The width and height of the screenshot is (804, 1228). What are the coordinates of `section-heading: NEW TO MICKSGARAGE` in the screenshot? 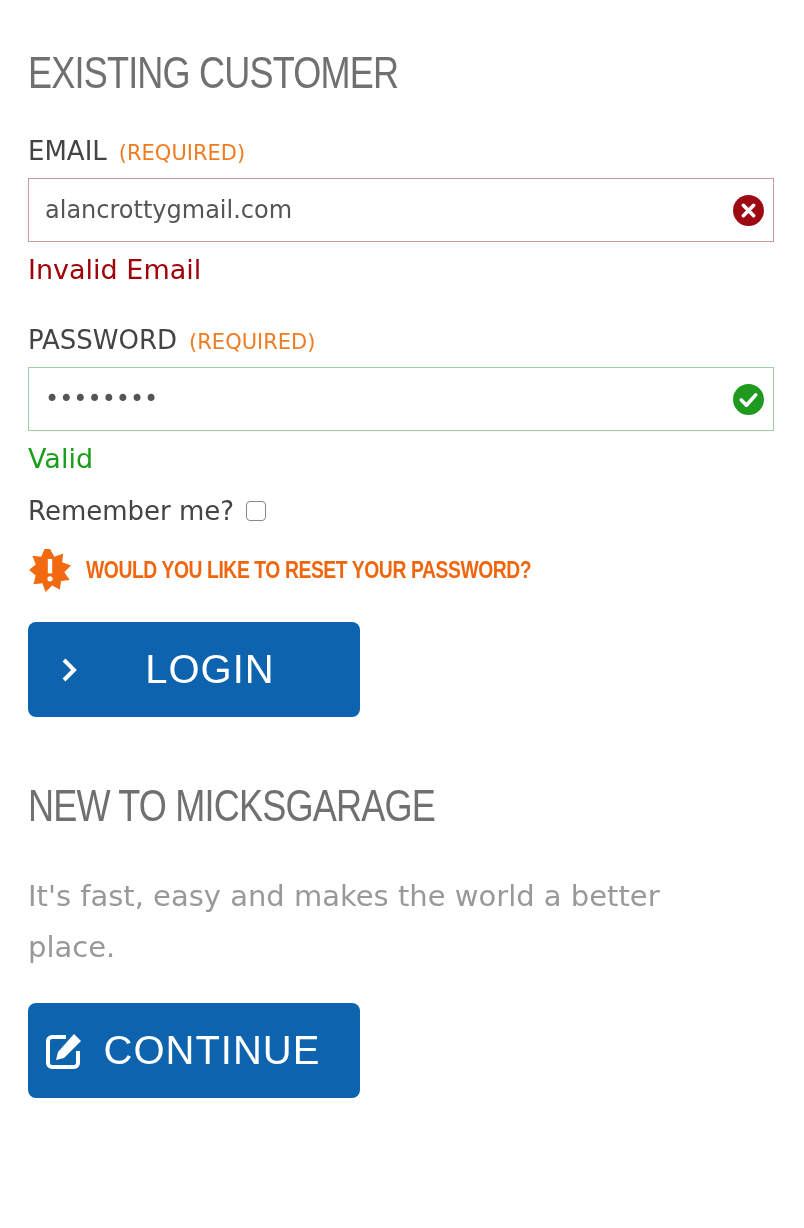 It's located at (232, 806).